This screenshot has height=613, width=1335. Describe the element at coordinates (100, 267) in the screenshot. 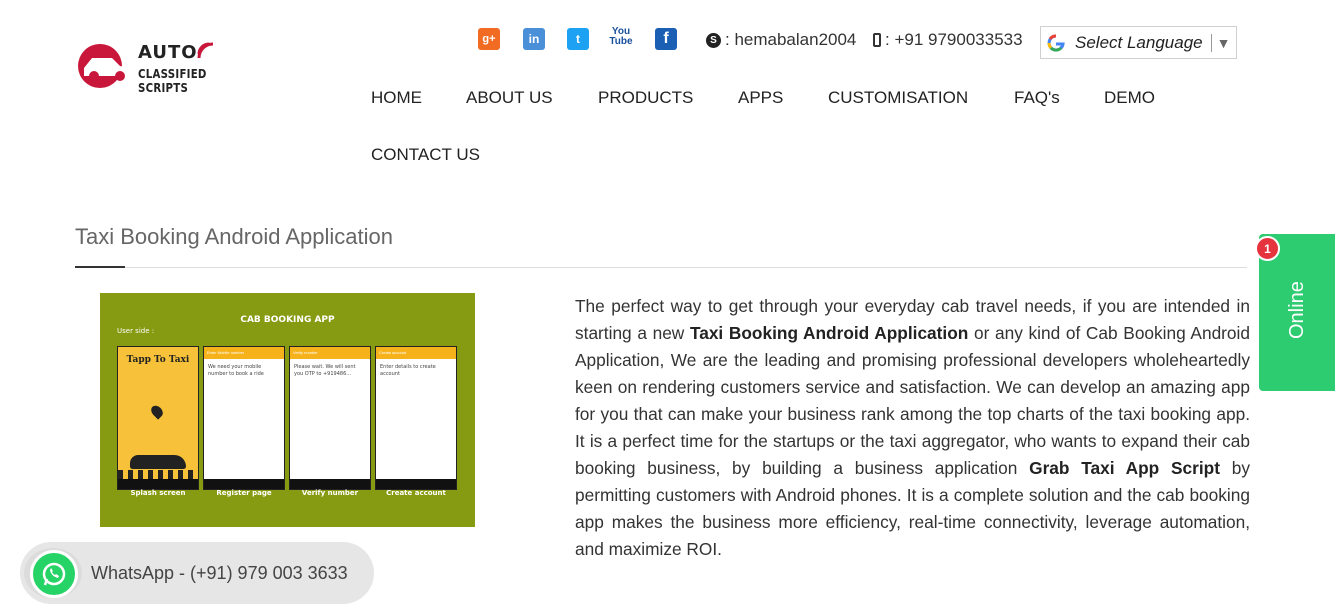

I see `title-accent-line` at that location.